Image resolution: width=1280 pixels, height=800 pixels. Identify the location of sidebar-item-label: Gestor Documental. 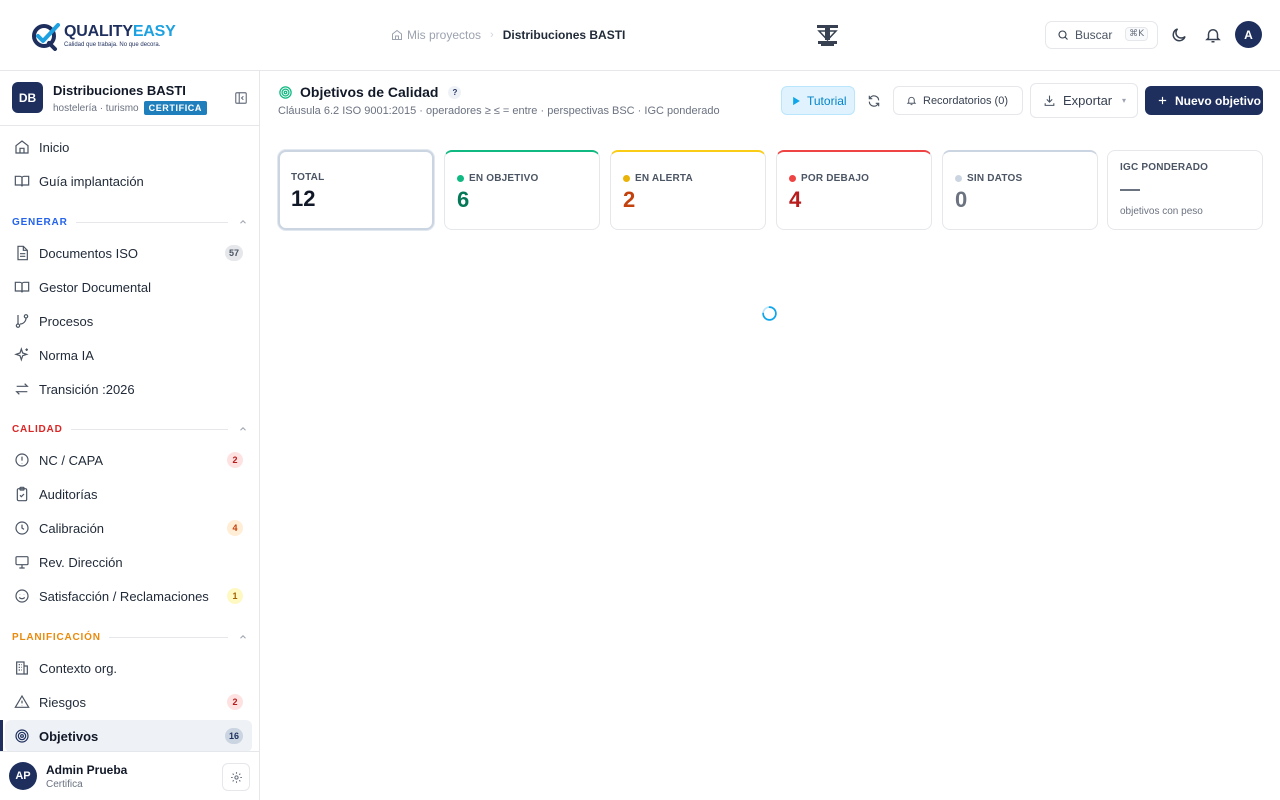
(95, 287).